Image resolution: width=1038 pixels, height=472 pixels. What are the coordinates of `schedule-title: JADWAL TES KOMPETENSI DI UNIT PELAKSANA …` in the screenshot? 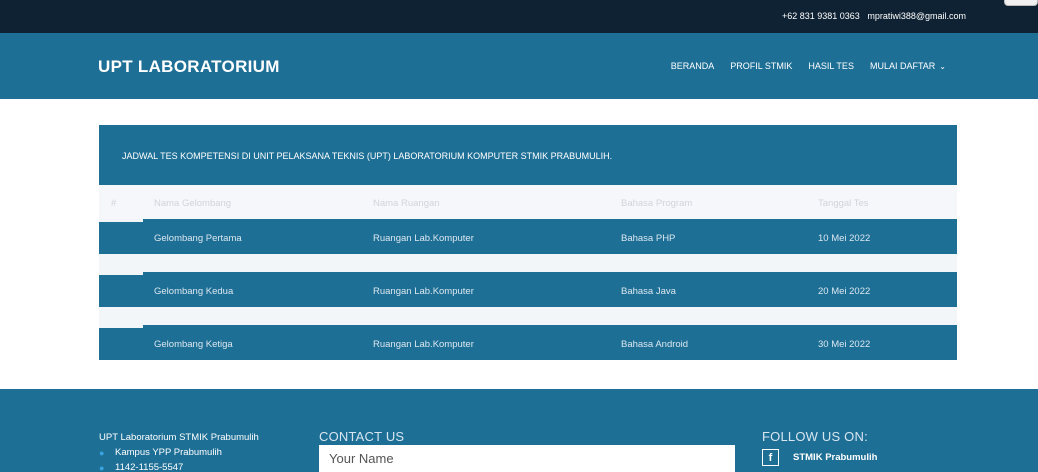 It's located at (367, 156).